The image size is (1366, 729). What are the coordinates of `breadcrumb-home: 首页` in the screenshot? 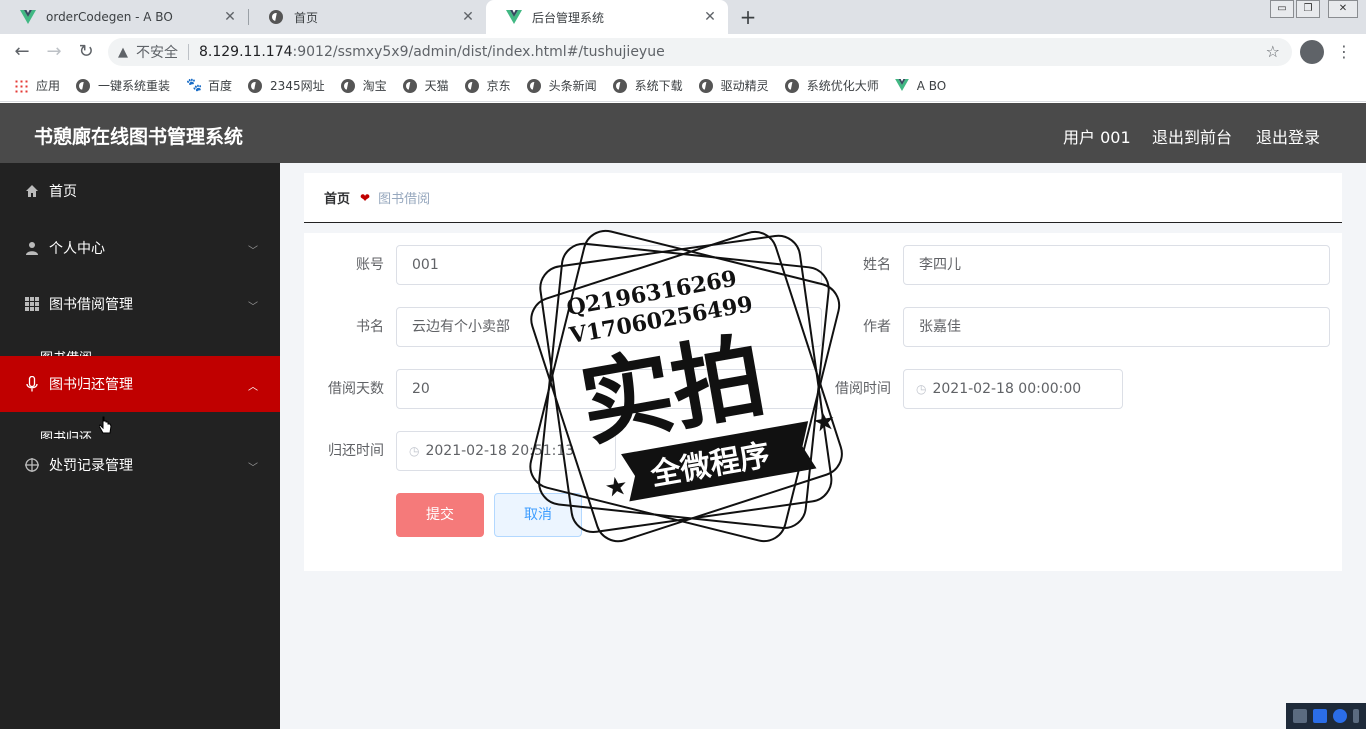 It's located at (337, 197).